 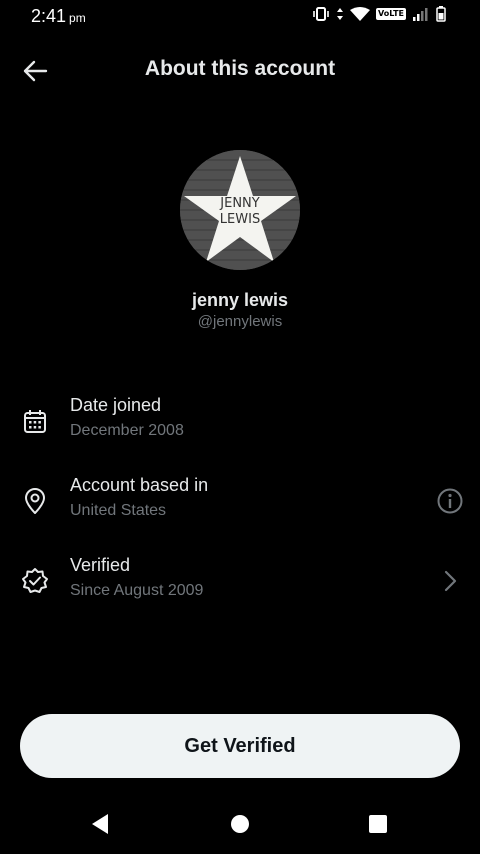 I want to click on profile-handle: @jennylewis, so click(x=240, y=321).